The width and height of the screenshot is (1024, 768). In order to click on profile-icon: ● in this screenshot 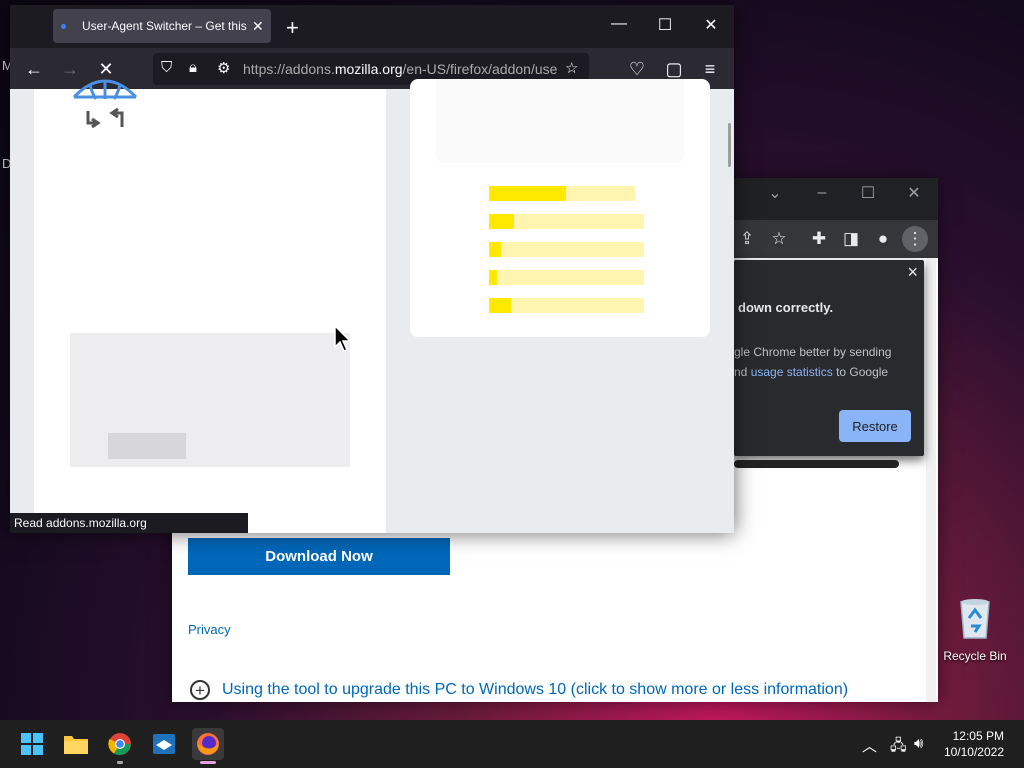, I will do `click(883, 239)`.